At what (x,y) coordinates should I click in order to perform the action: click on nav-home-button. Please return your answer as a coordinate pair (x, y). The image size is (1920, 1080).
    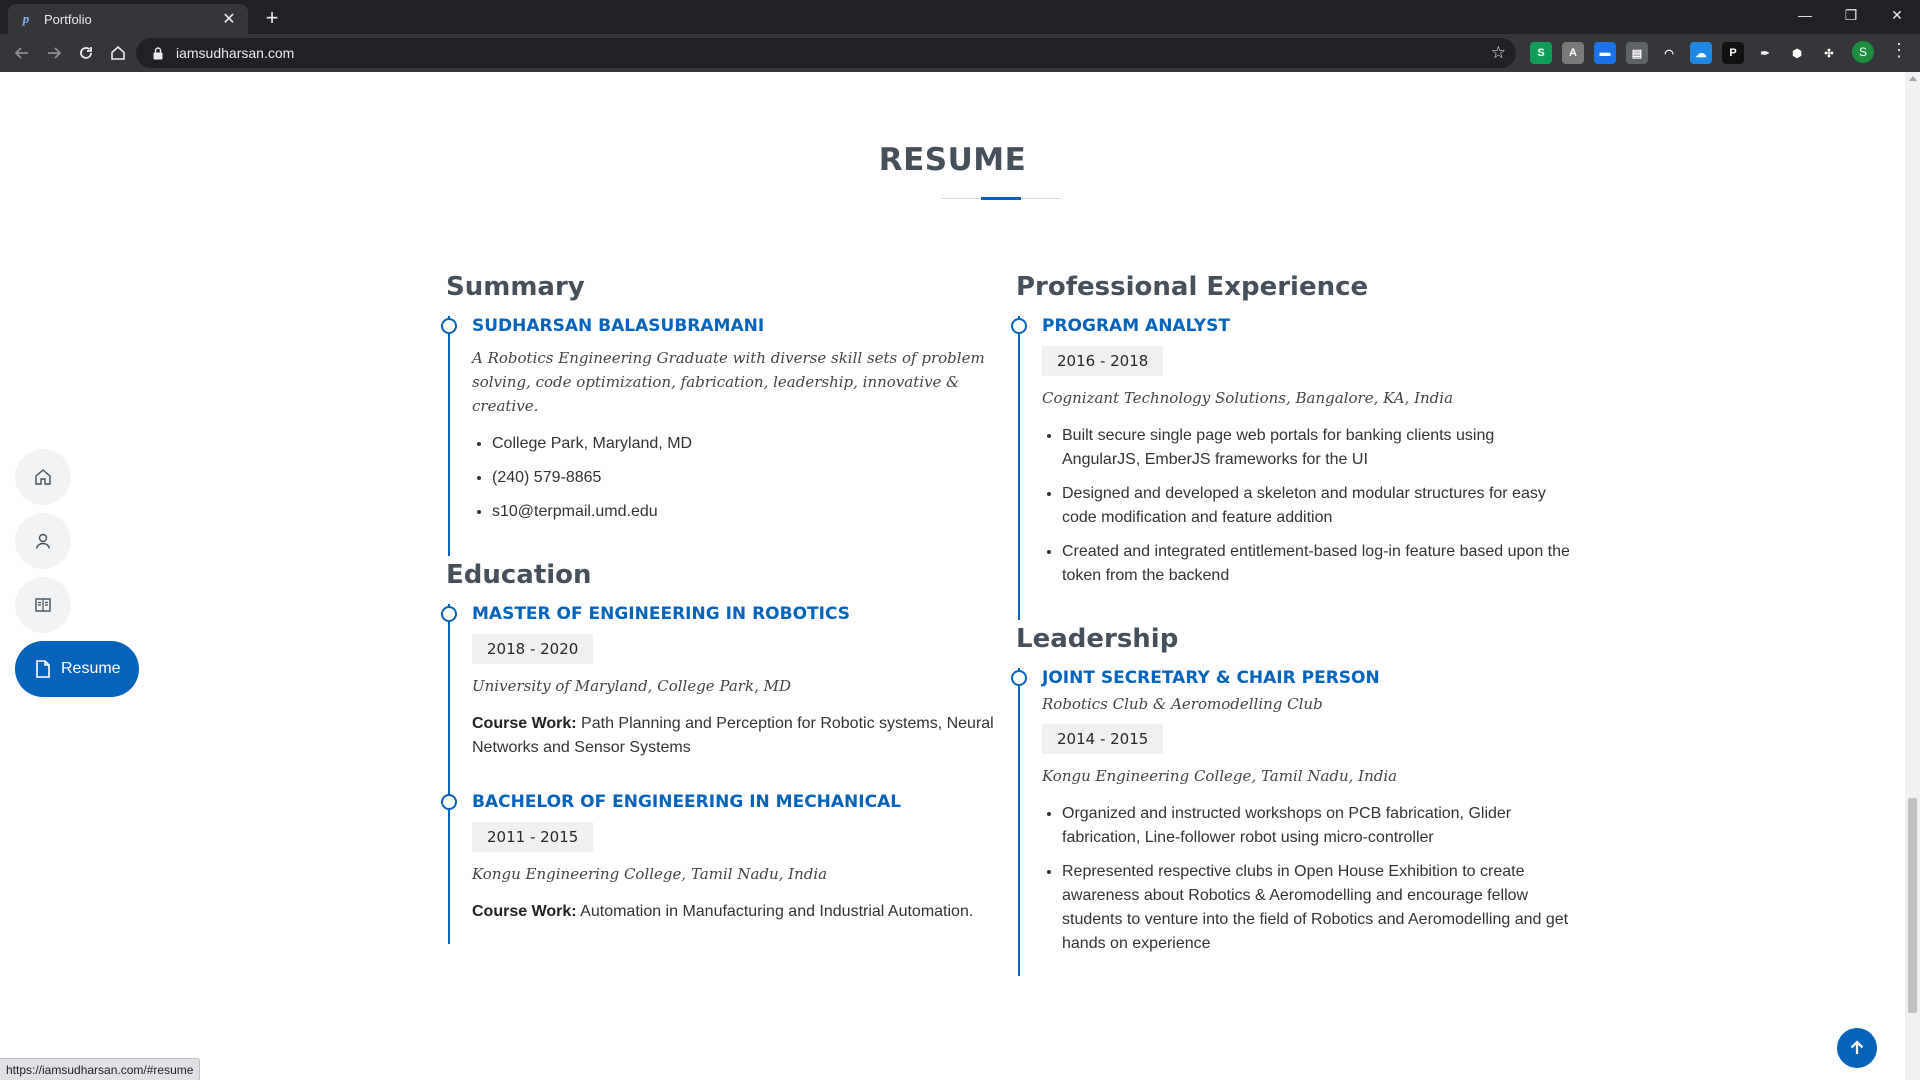
    Looking at the image, I should click on (43, 477).